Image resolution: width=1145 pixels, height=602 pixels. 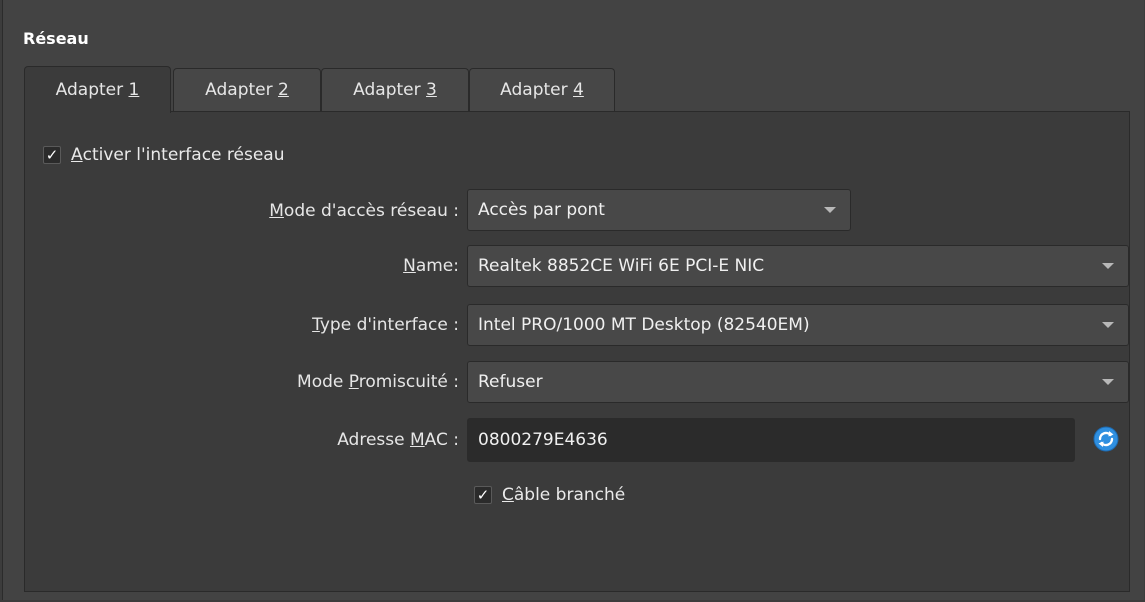 What do you see at coordinates (409, 266) in the screenshot?
I see `shortcut-letter: N` at bounding box center [409, 266].